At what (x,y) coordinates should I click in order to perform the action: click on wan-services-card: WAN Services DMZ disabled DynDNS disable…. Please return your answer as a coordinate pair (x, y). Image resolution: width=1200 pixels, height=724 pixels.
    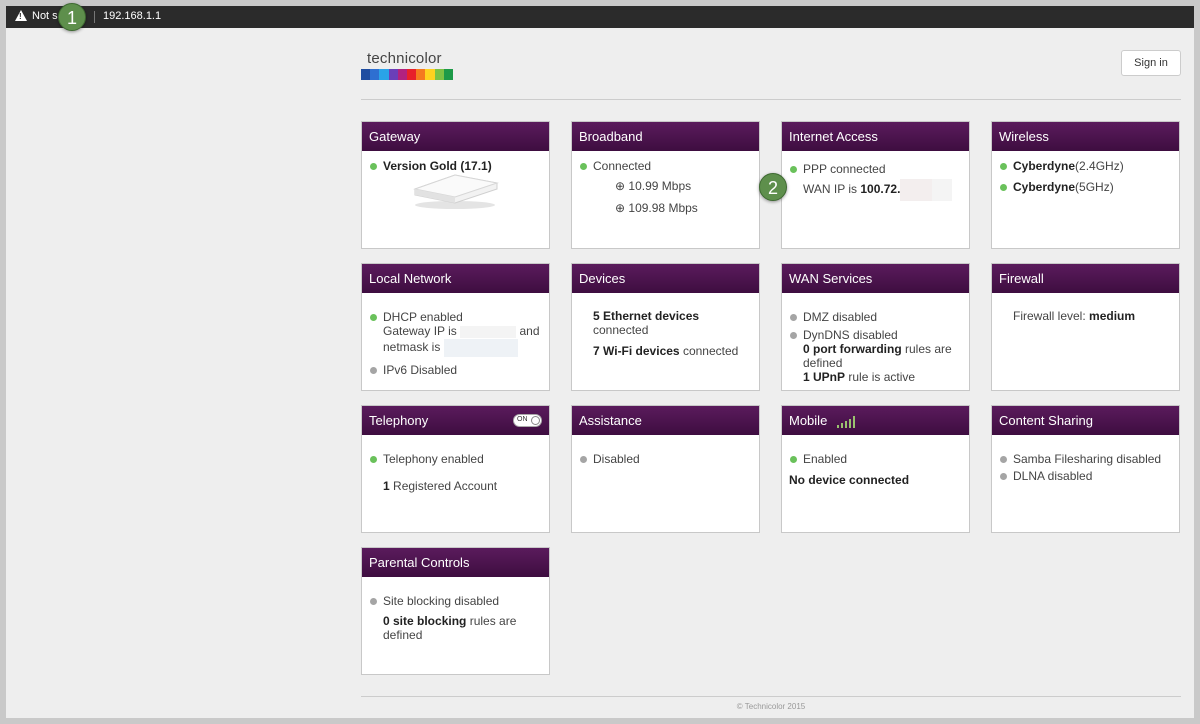
    Looking at the image, I should click on (875, 327).